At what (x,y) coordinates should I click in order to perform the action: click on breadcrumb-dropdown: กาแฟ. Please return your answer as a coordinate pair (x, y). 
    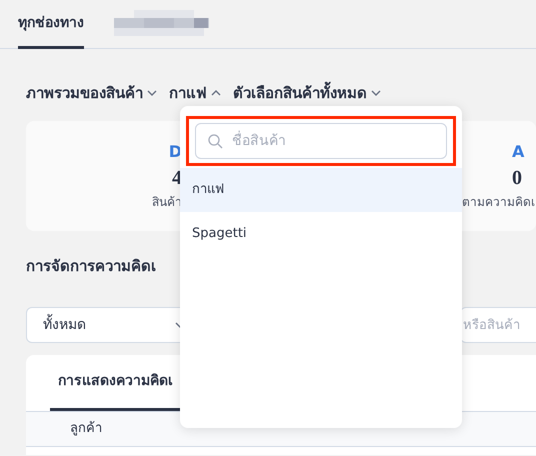
    Looking at the image, I should click on (195, 93).